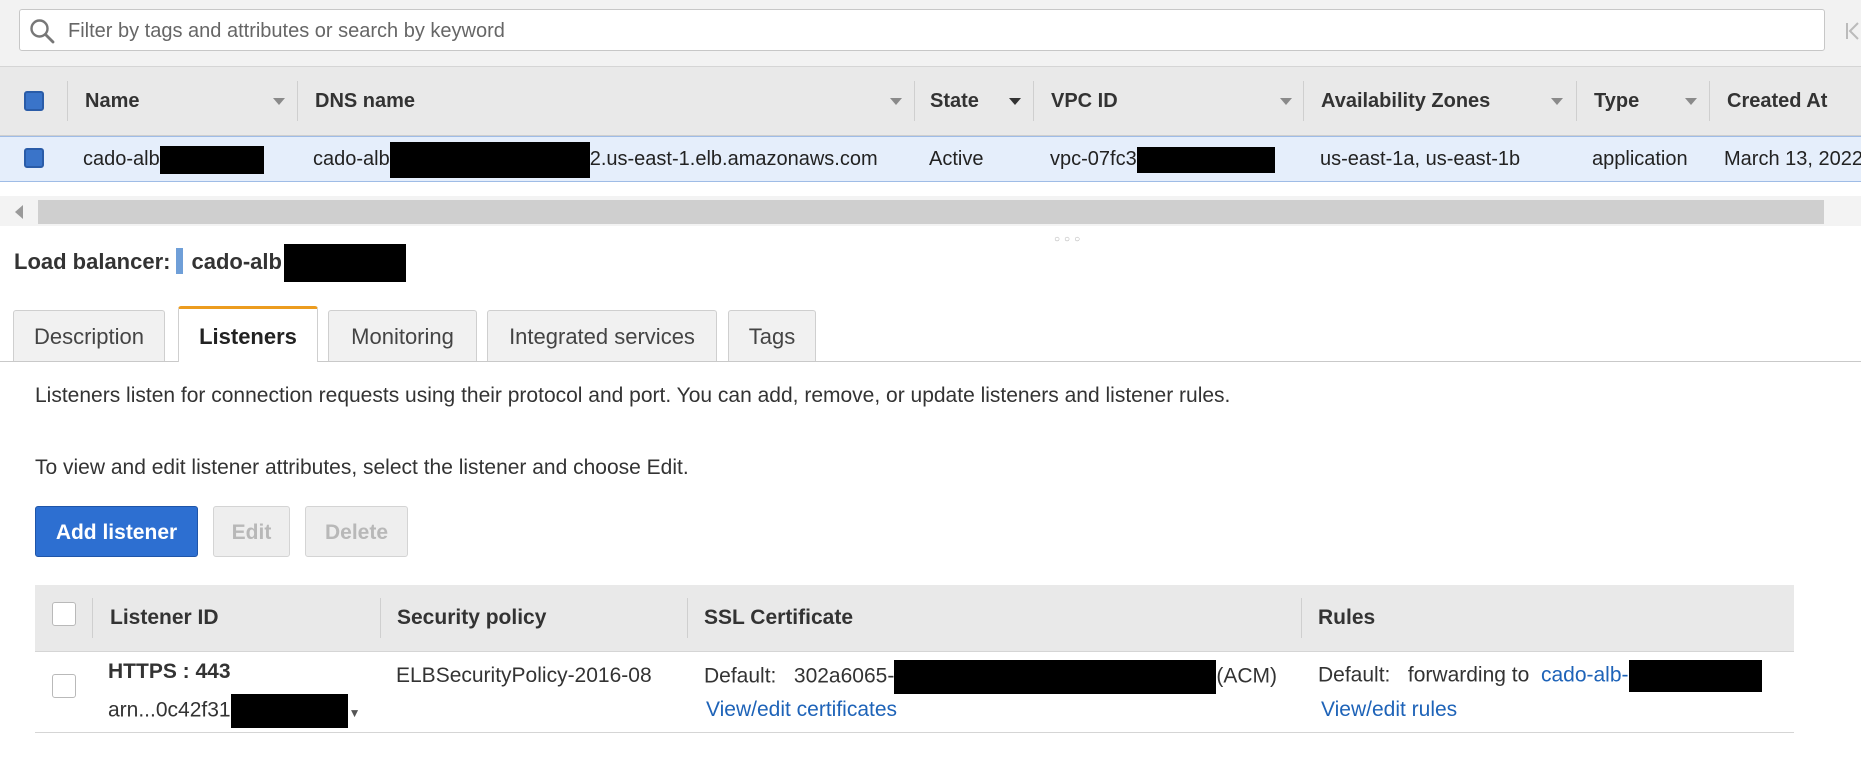 This screenshot has height=771, width=1861. Describe the element at coordinates (236, 261) in the screenshot. I see `details-title-name: cado-alb` at that location.